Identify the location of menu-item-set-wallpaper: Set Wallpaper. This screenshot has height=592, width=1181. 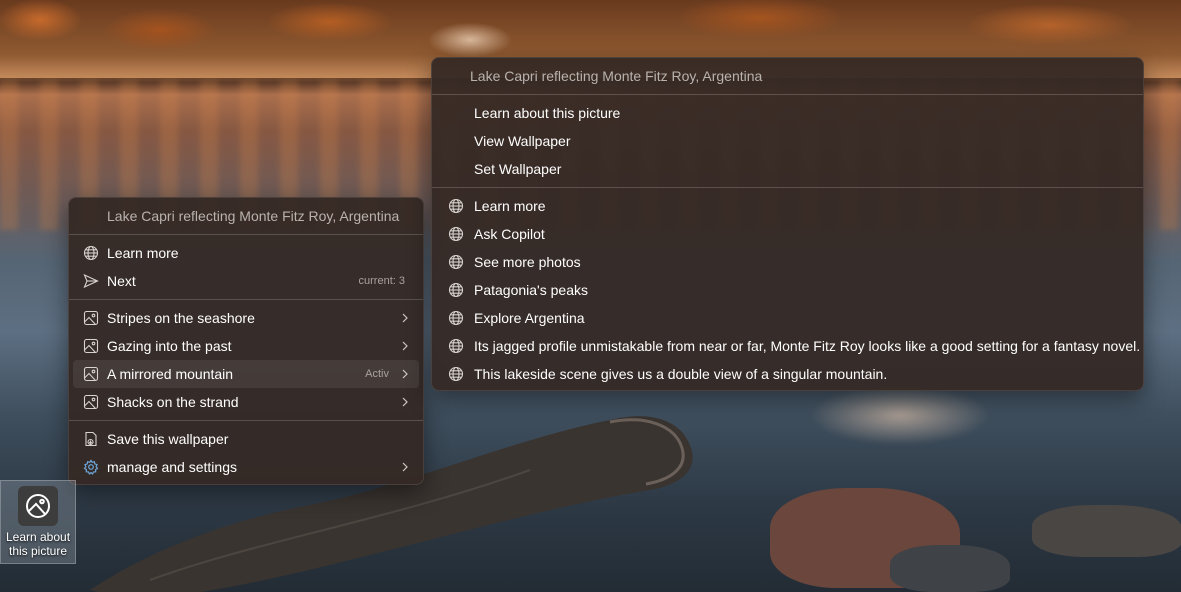
(787, 169).